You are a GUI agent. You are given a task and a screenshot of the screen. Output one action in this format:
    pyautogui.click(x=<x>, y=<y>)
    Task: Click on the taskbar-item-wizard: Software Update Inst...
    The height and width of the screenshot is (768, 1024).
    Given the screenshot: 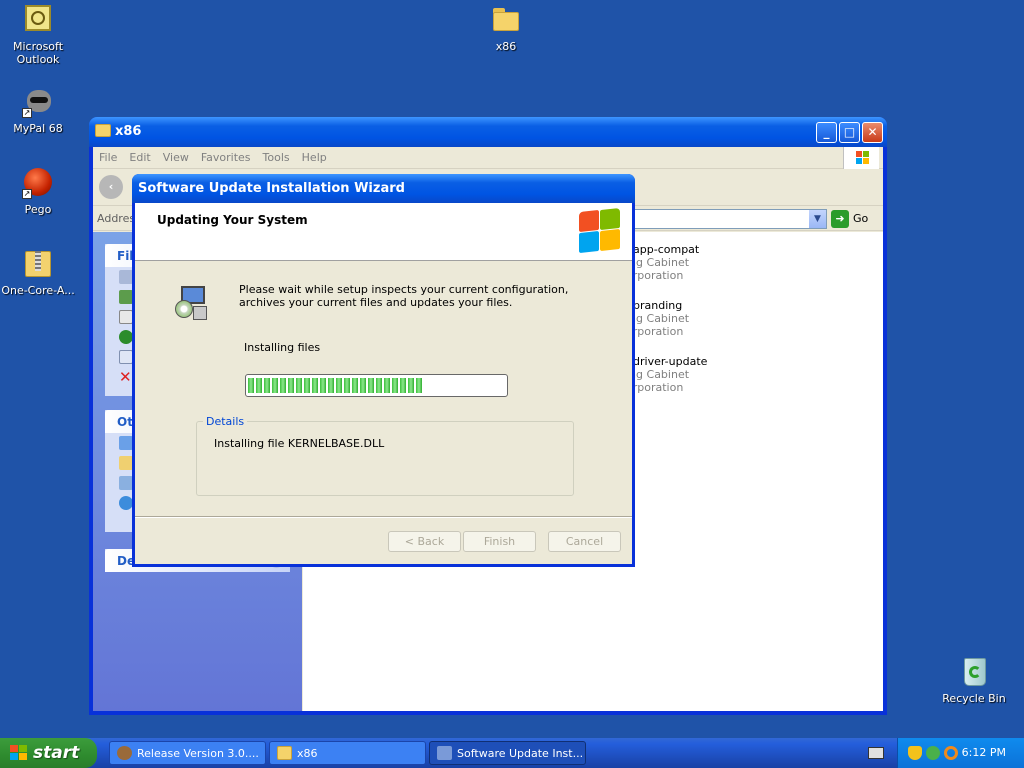 What is the action you would take?
    pyautogui.click(x=507, y=753)
    